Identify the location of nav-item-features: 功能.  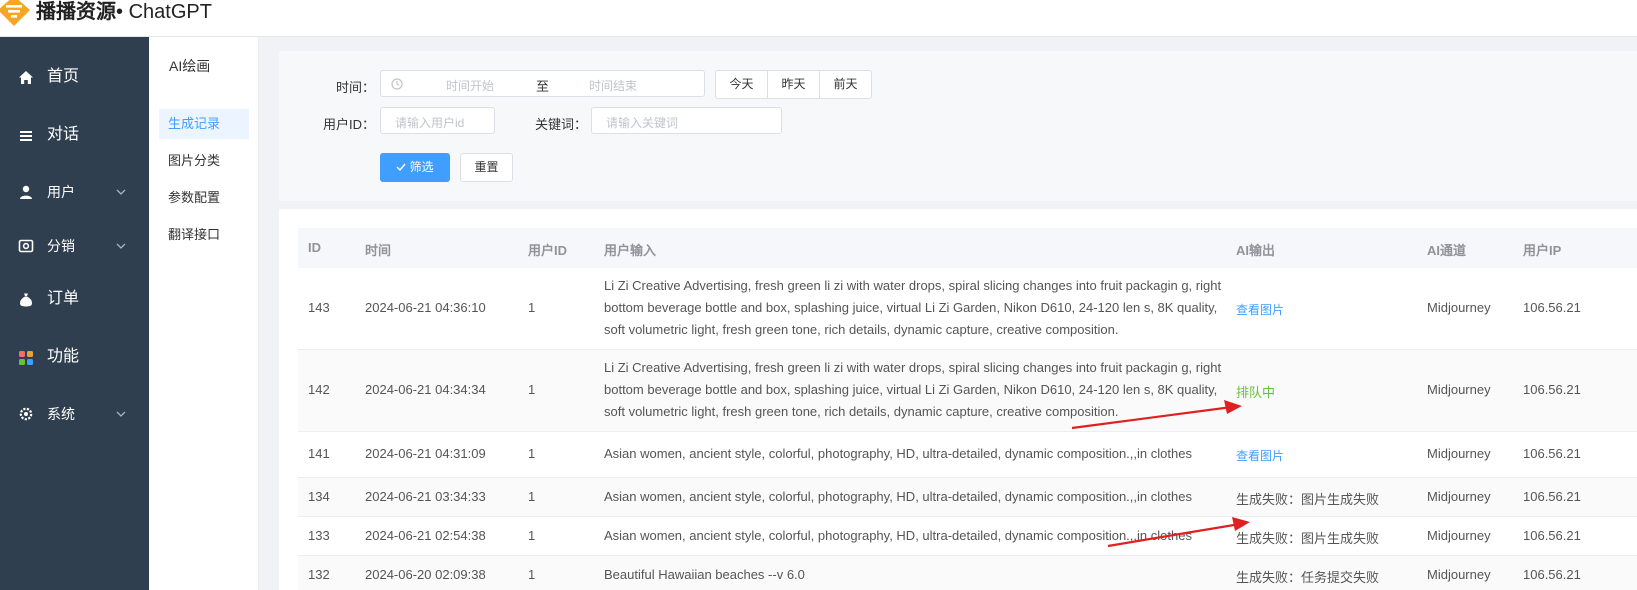
(74, 358).